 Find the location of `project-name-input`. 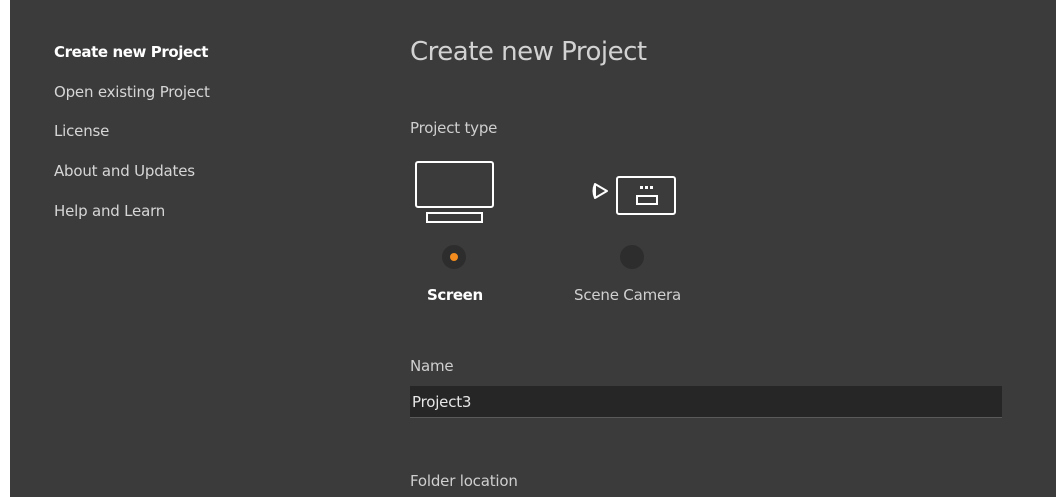

project-name-input is located at coordinates (706, 402).